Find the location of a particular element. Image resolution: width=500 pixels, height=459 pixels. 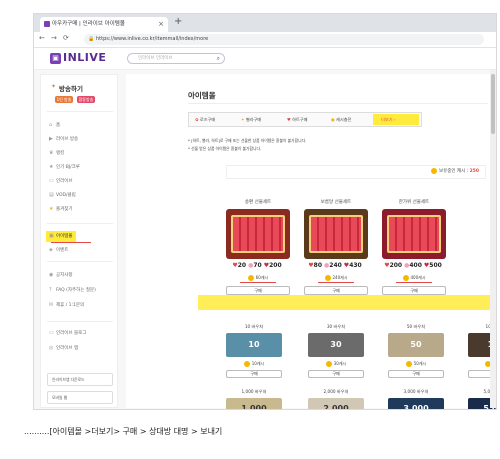

sidebar-item: ▭ 인라이브 is located at coordinates (61, 181).